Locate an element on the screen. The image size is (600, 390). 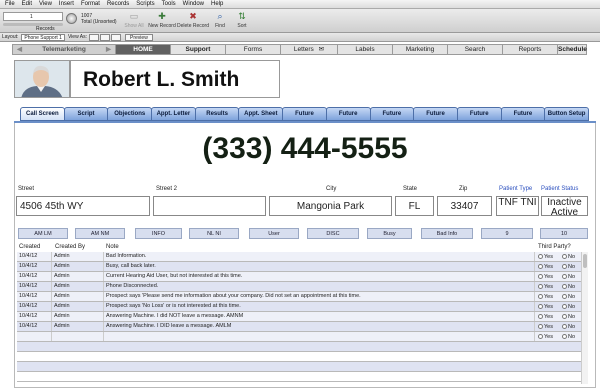
menu-tools: Tools is located at coordinates (169, 4).